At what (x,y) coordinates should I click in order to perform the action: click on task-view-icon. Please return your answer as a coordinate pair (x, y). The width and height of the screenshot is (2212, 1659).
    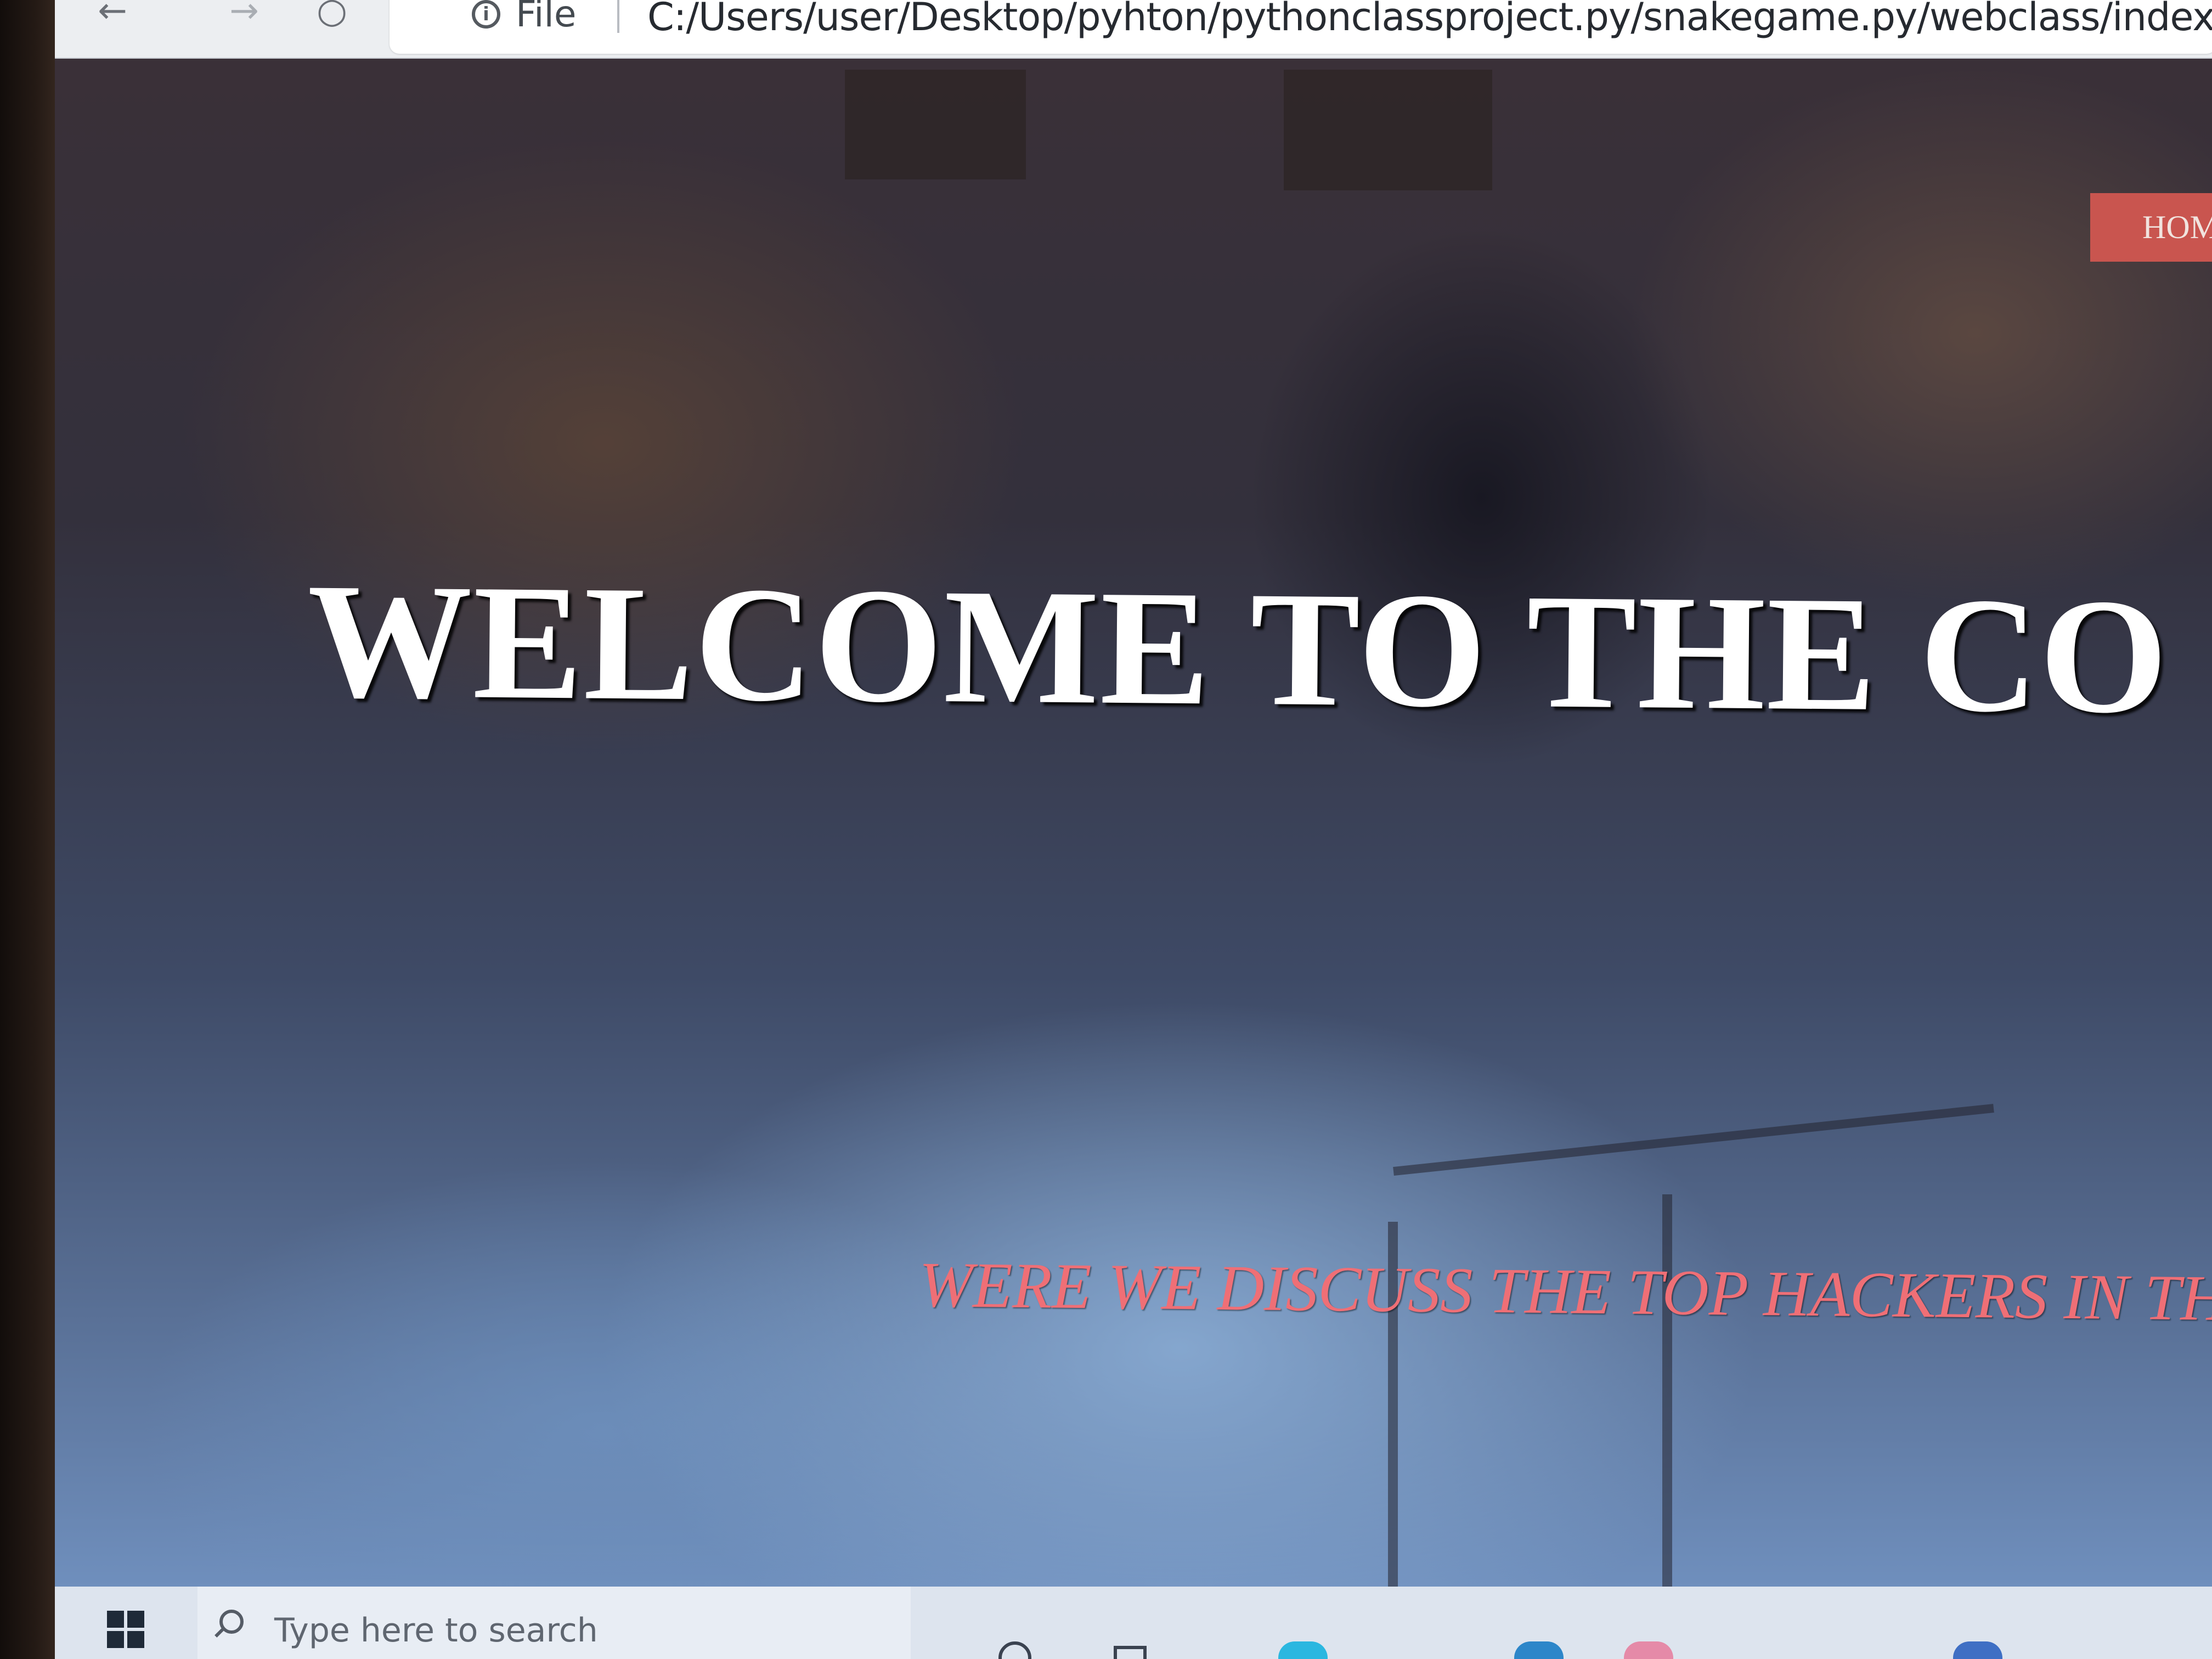
    Looking at the image, I should click on (1130, 1652).